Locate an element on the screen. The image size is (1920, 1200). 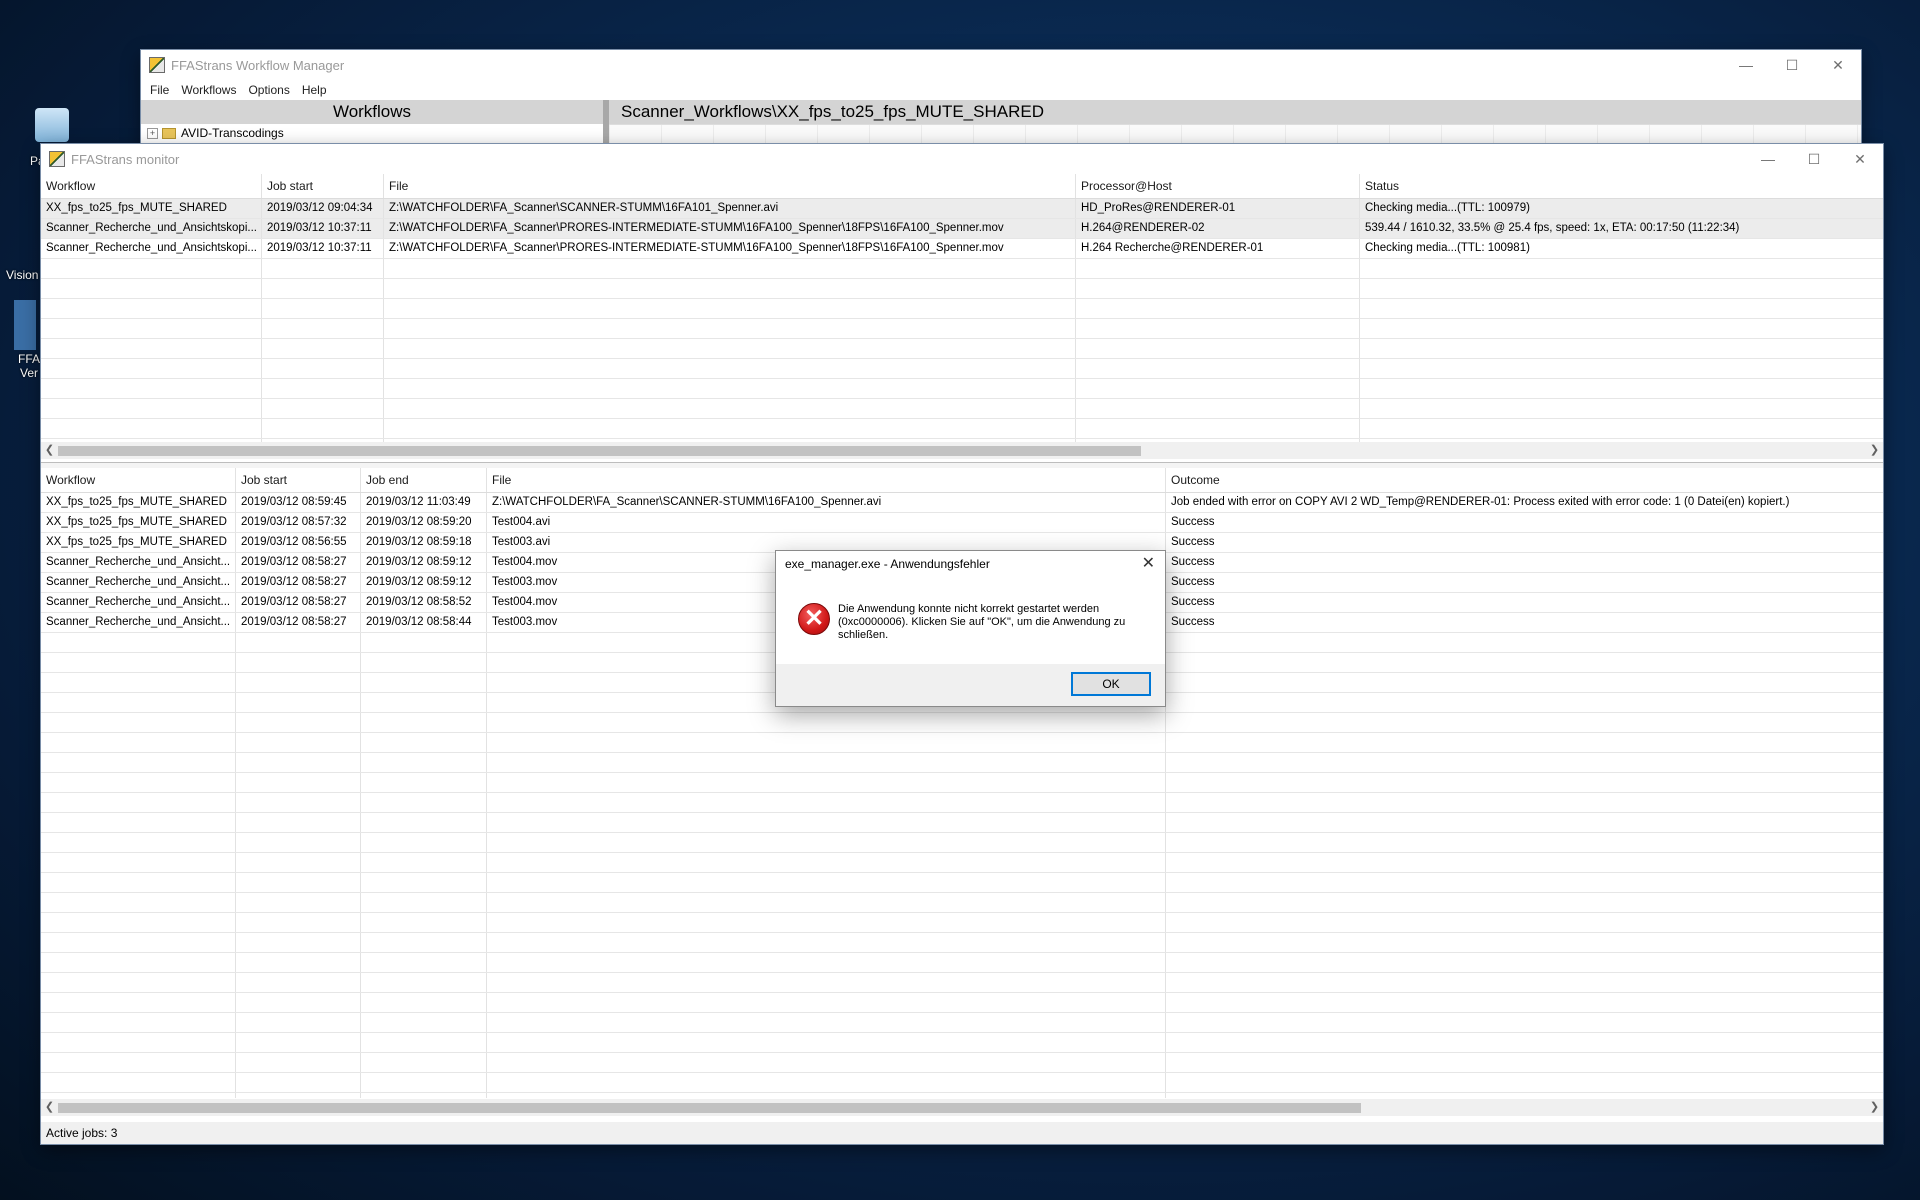
cell-job-end: 2019/03/12 08:59:18 is located at coordinates (424, 542).